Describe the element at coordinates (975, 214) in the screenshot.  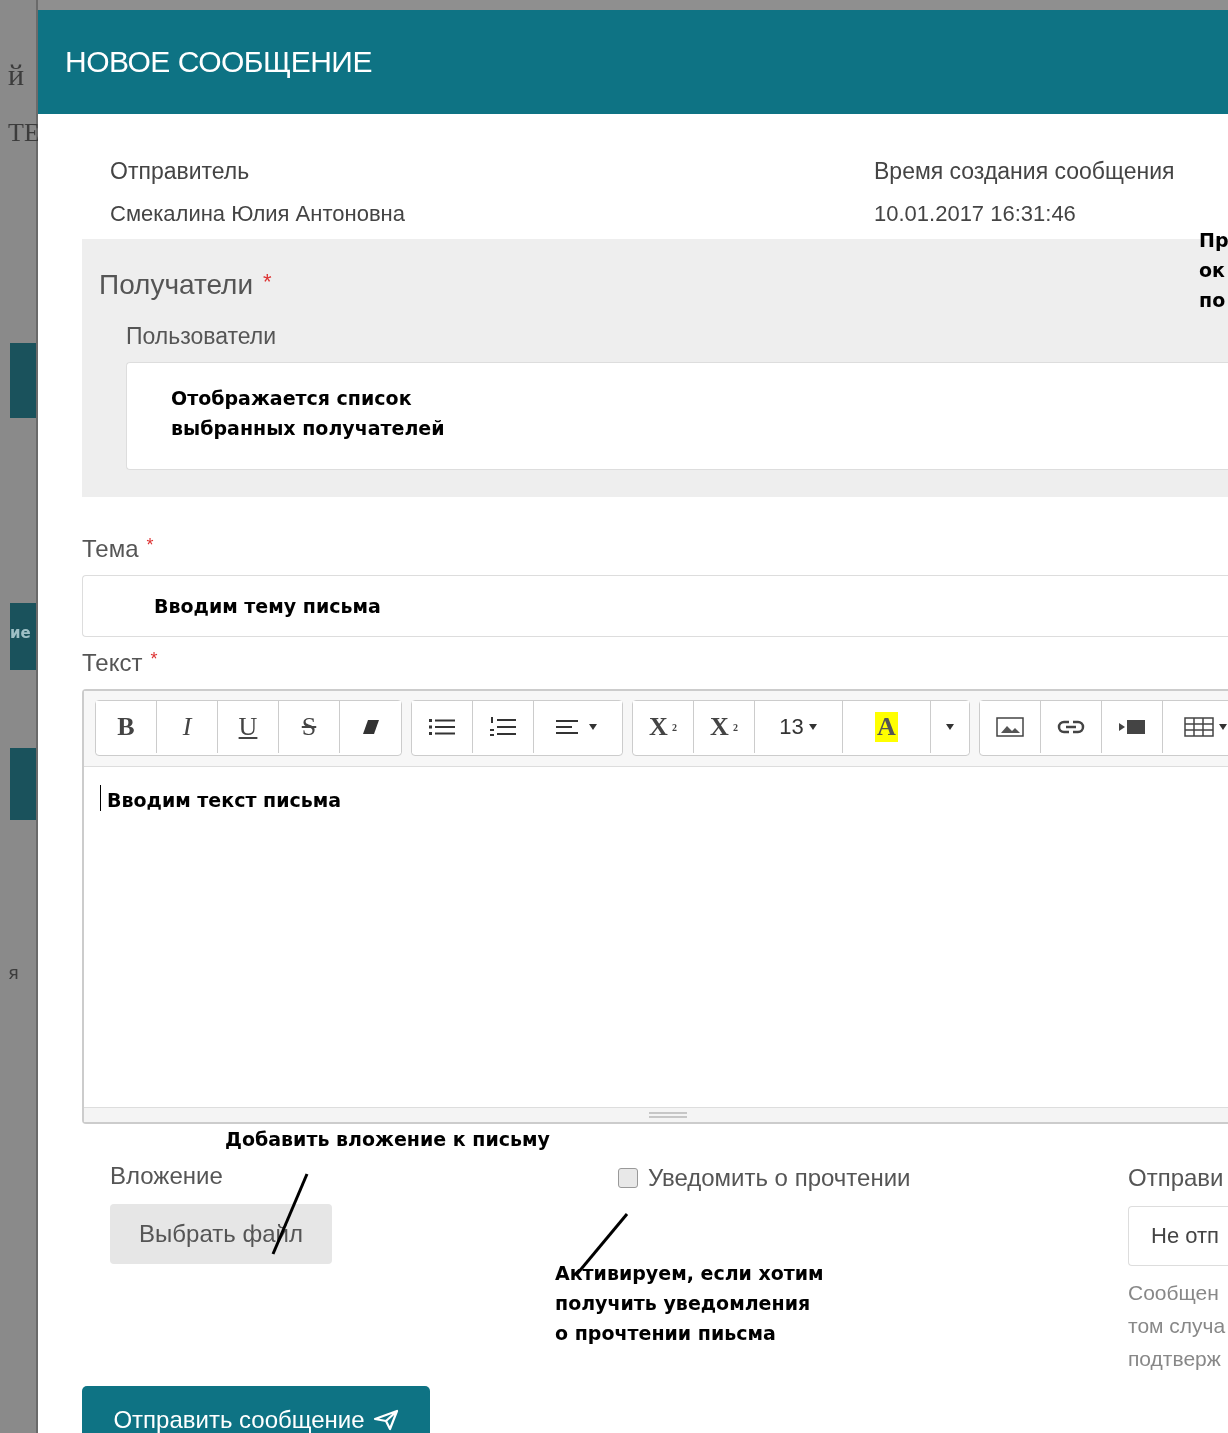
I see `created-time: 10.01.2017 16:31:46` at that location.